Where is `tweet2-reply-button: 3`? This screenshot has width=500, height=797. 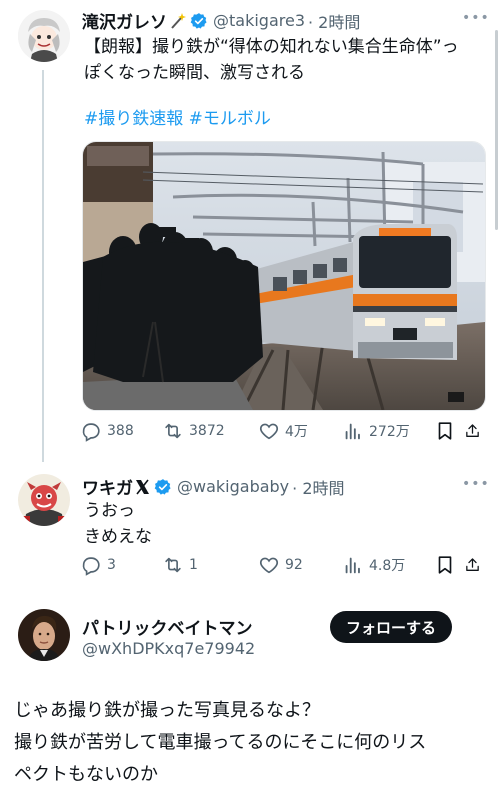 tweet2-reply-button: 3 is located at coordinates (121, 565).